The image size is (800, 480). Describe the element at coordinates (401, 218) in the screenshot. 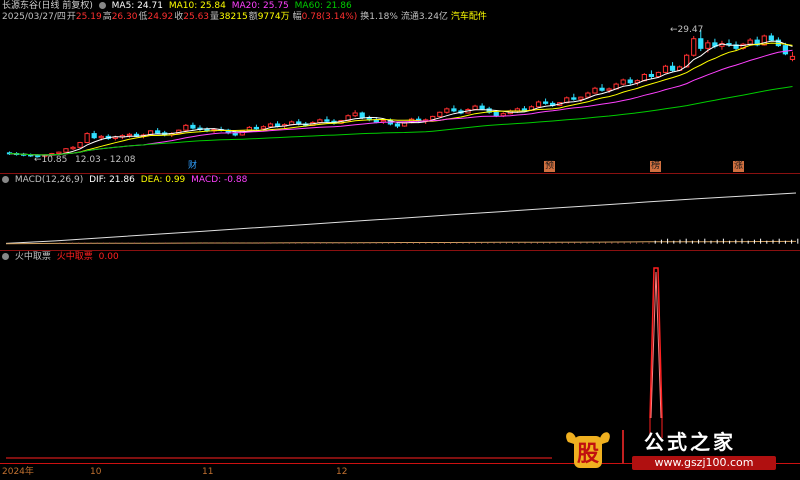

I see `macd-dif-line` at that location.